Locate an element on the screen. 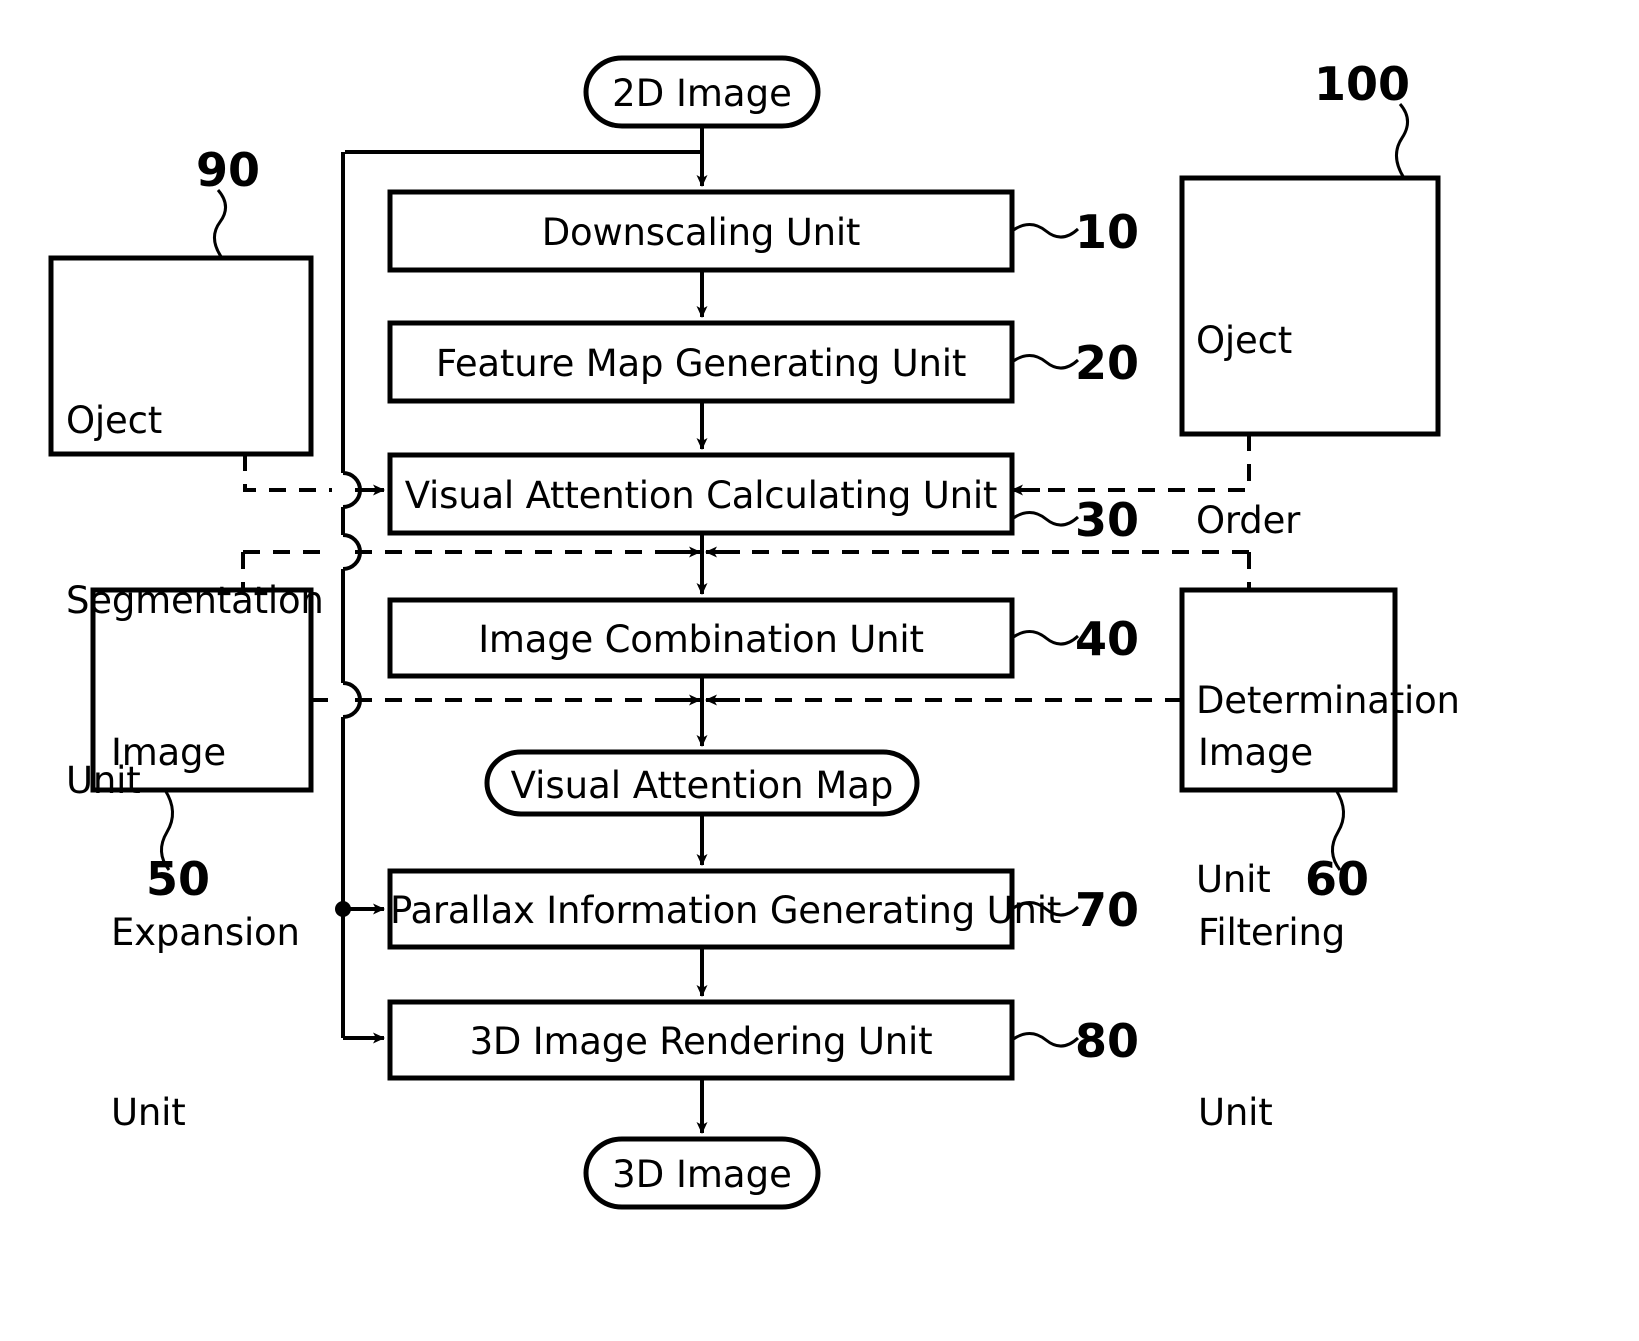  box-oject-segmentation-unit is located at coordinates (181, 356).